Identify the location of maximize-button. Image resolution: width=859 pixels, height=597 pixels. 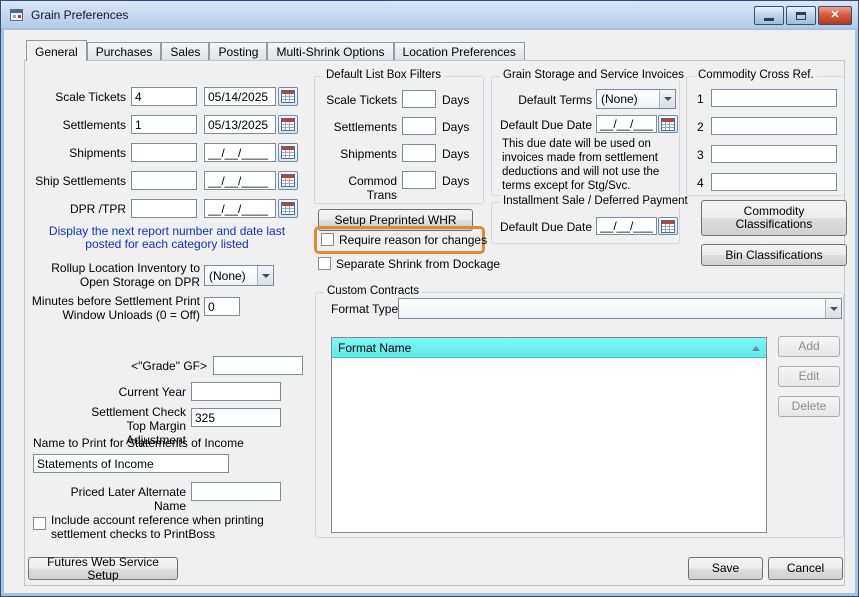
(801, 15).